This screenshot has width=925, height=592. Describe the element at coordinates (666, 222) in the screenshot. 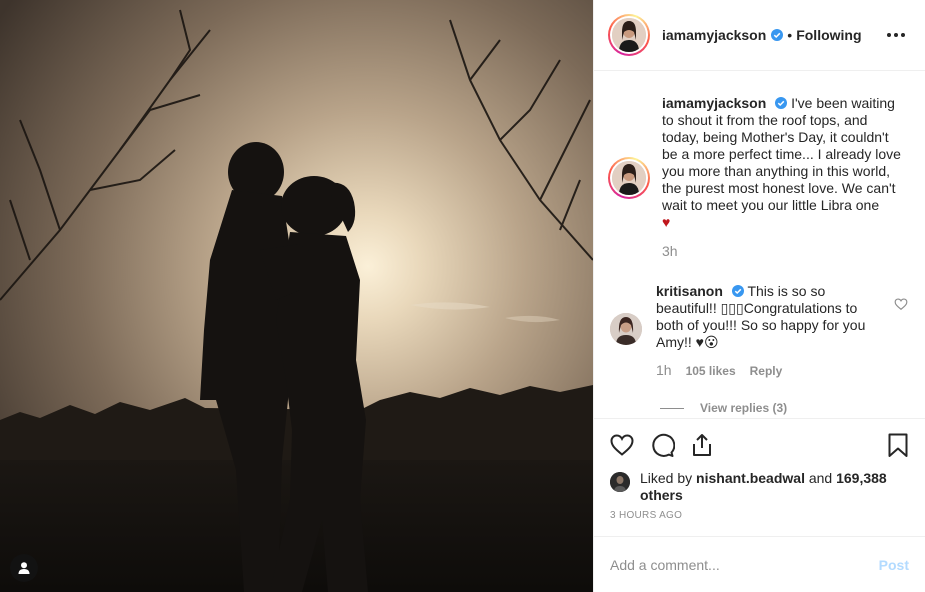

I see `heart-emoji: ♥` at that location.